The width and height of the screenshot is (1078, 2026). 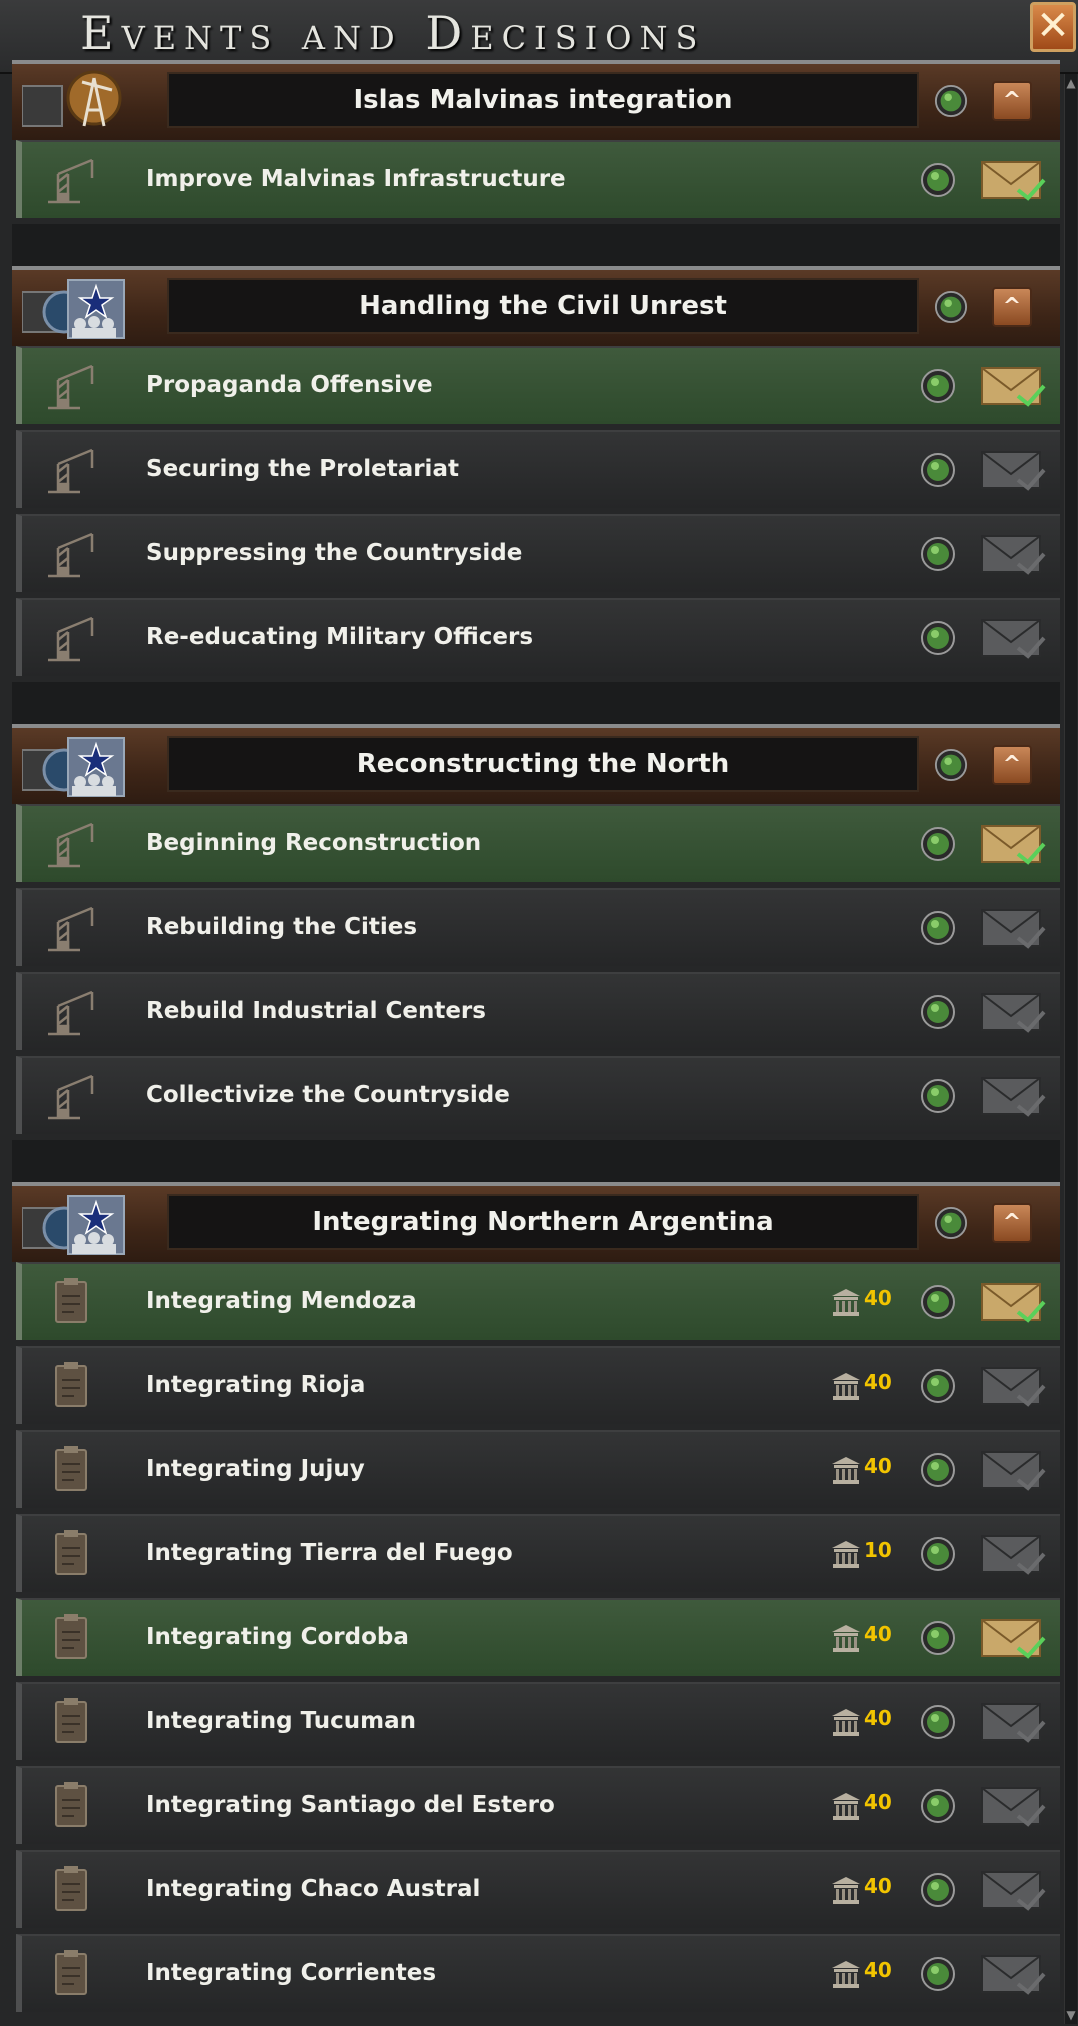 What do you see at coordinates (350, 1805) in the screenshot?
I see `decision-label: Integrating Santiago del Estero` at bounding box center [350, 1805].